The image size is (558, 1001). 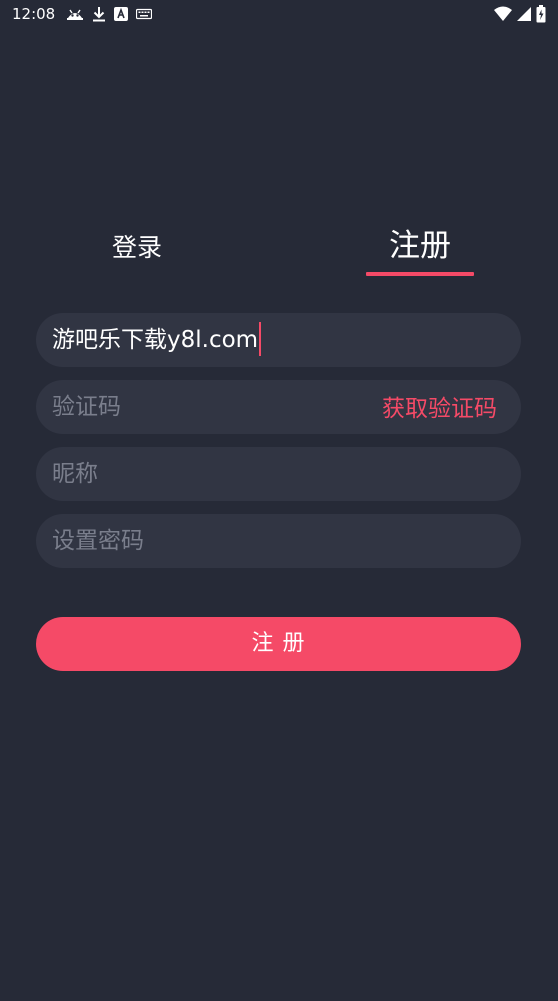 I want to click on status-icons-right, so click(x=520, y=14).